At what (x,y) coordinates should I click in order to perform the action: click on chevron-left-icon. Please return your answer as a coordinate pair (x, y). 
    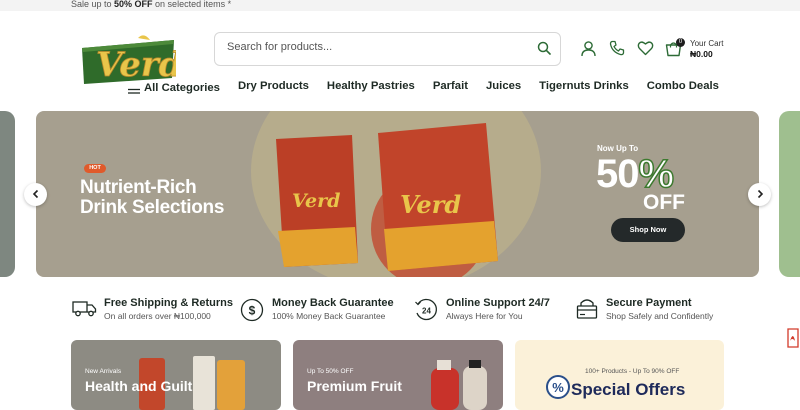
    Looking at the image, I should click on (36, 195).